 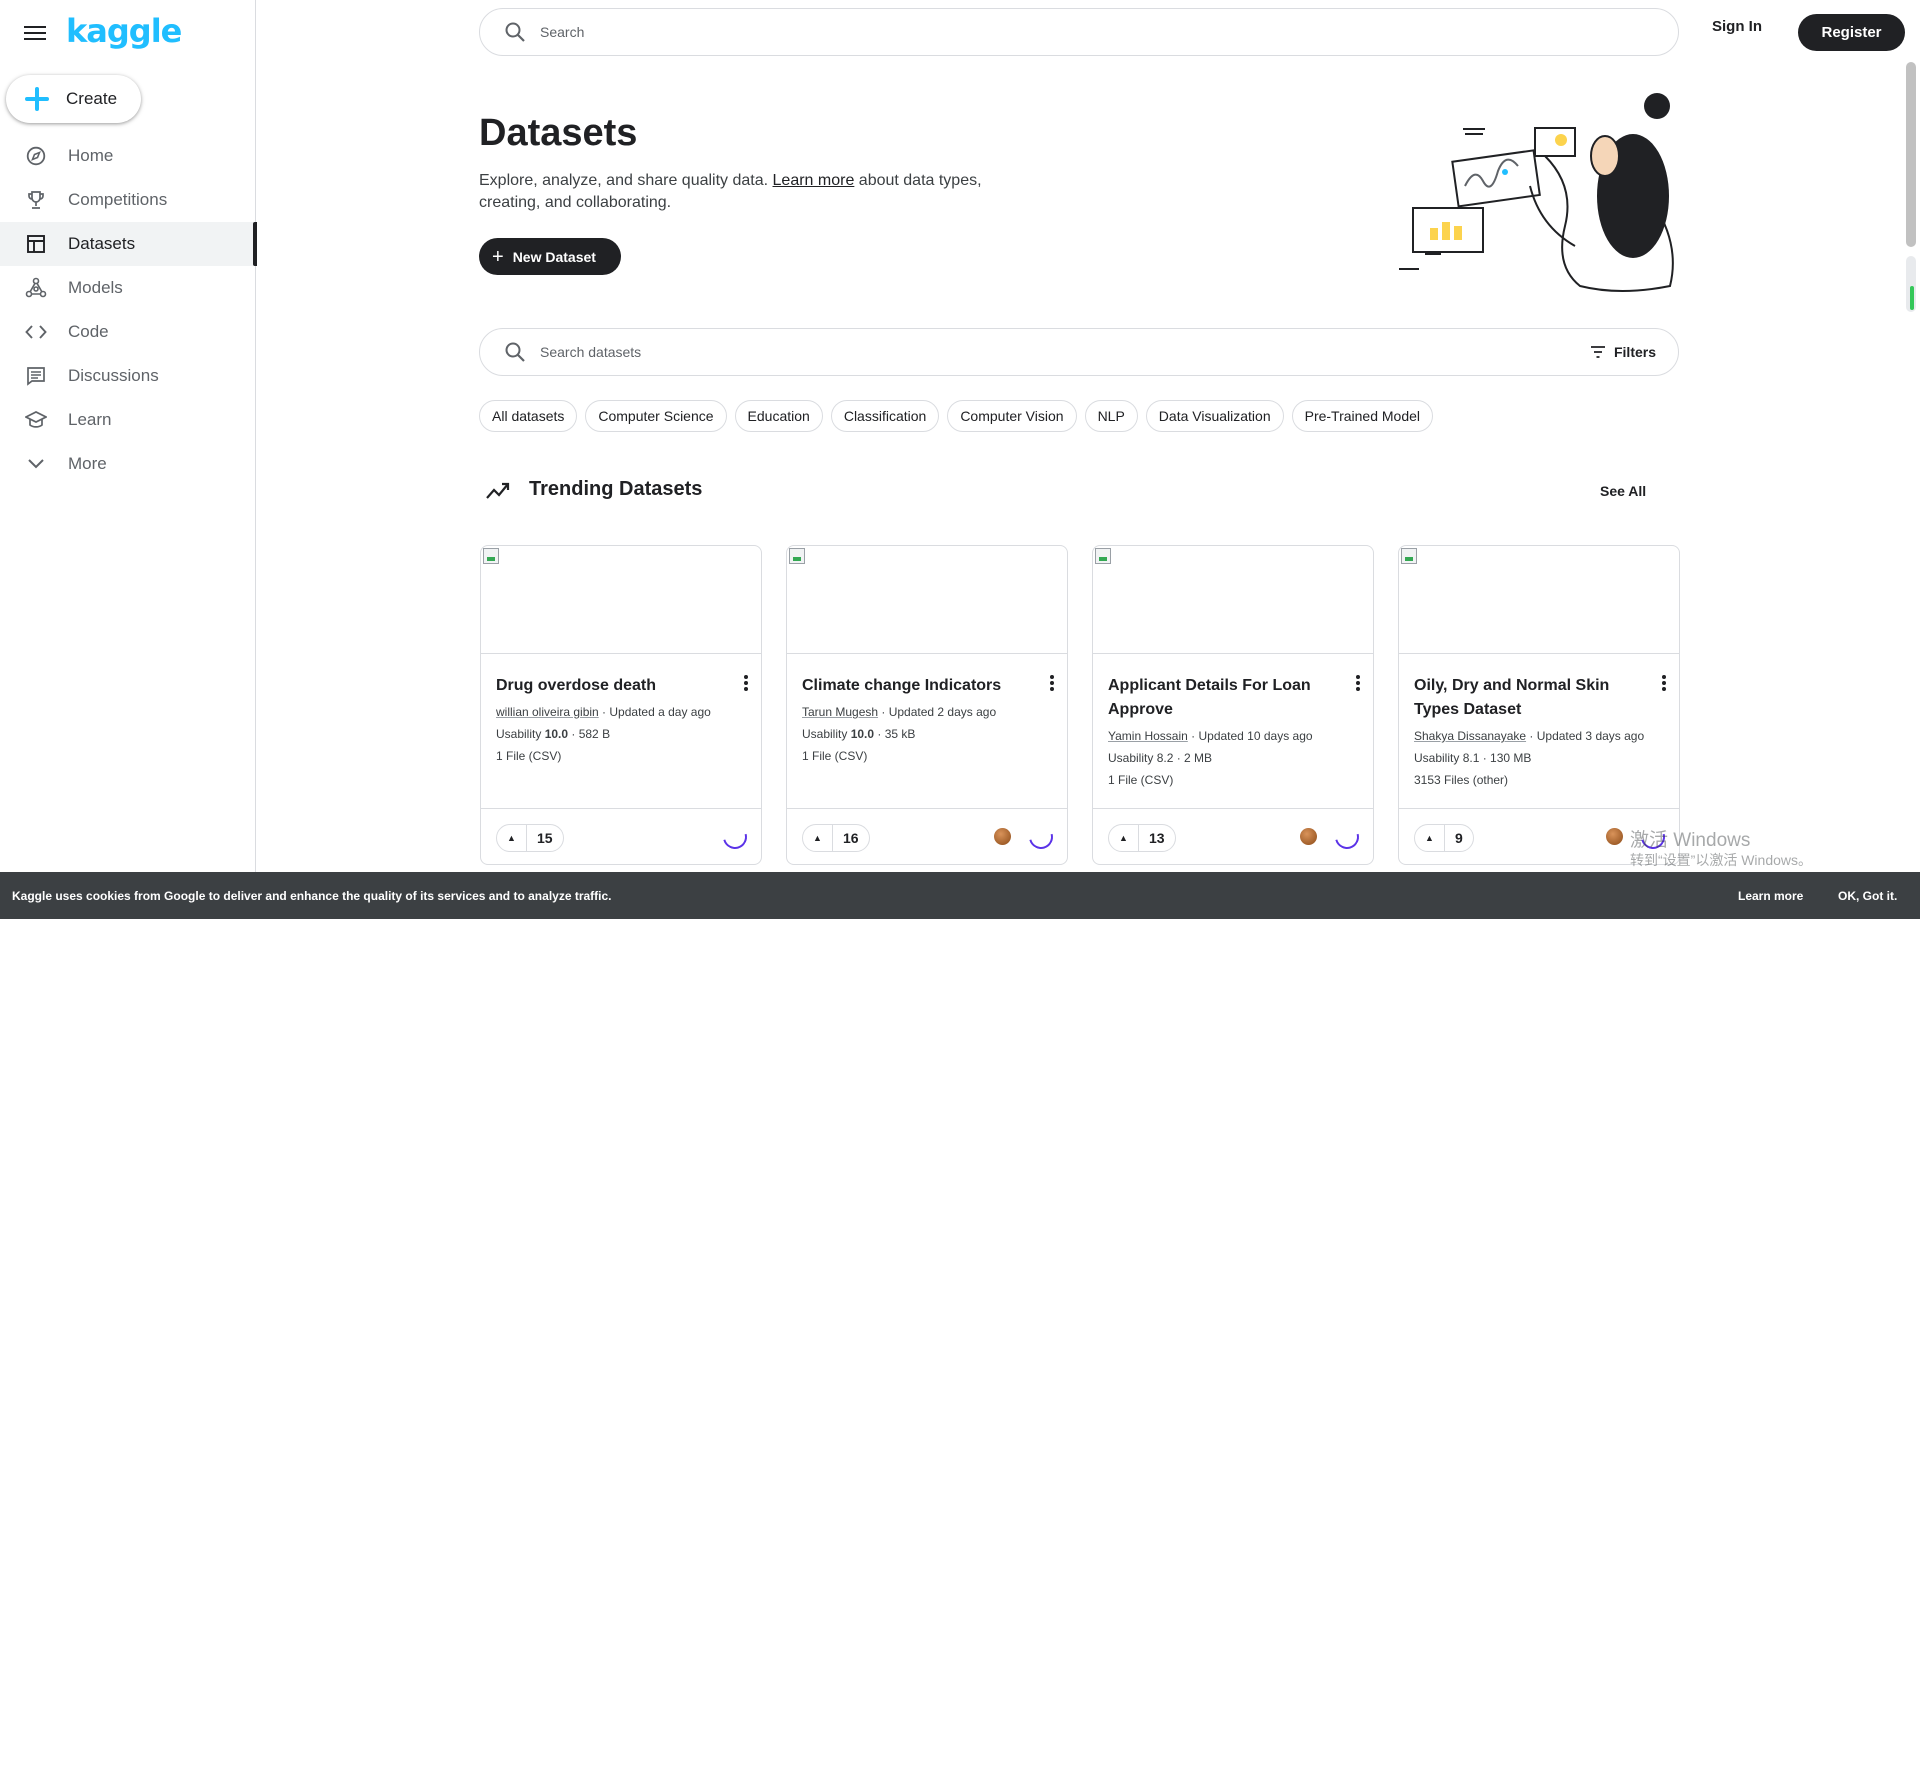 What do you see at coordinates (1623, 491) in the screenshot?
I see `see-all-link: See All` at bounding box center [1623, 491].